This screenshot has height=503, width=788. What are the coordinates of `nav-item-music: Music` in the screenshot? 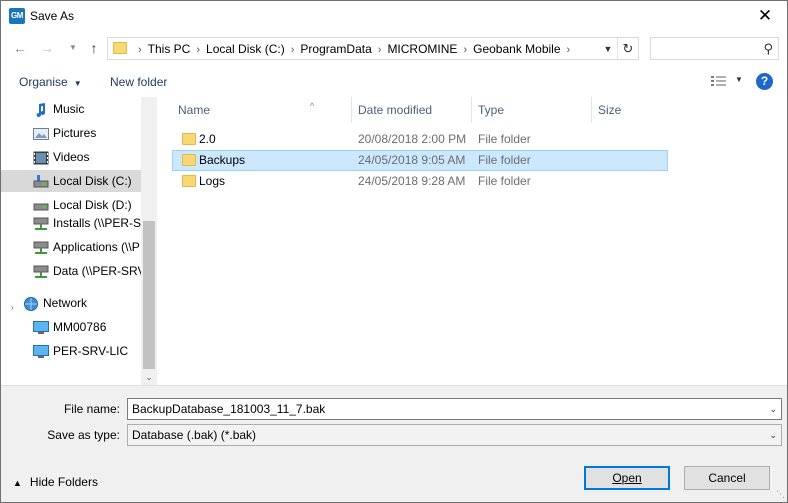 It's located at (58, 109).